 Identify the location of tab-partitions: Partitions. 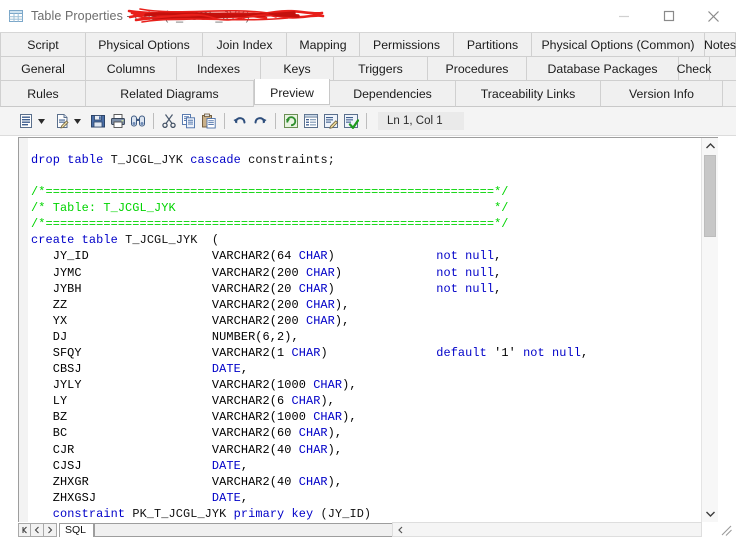
(493, 45).